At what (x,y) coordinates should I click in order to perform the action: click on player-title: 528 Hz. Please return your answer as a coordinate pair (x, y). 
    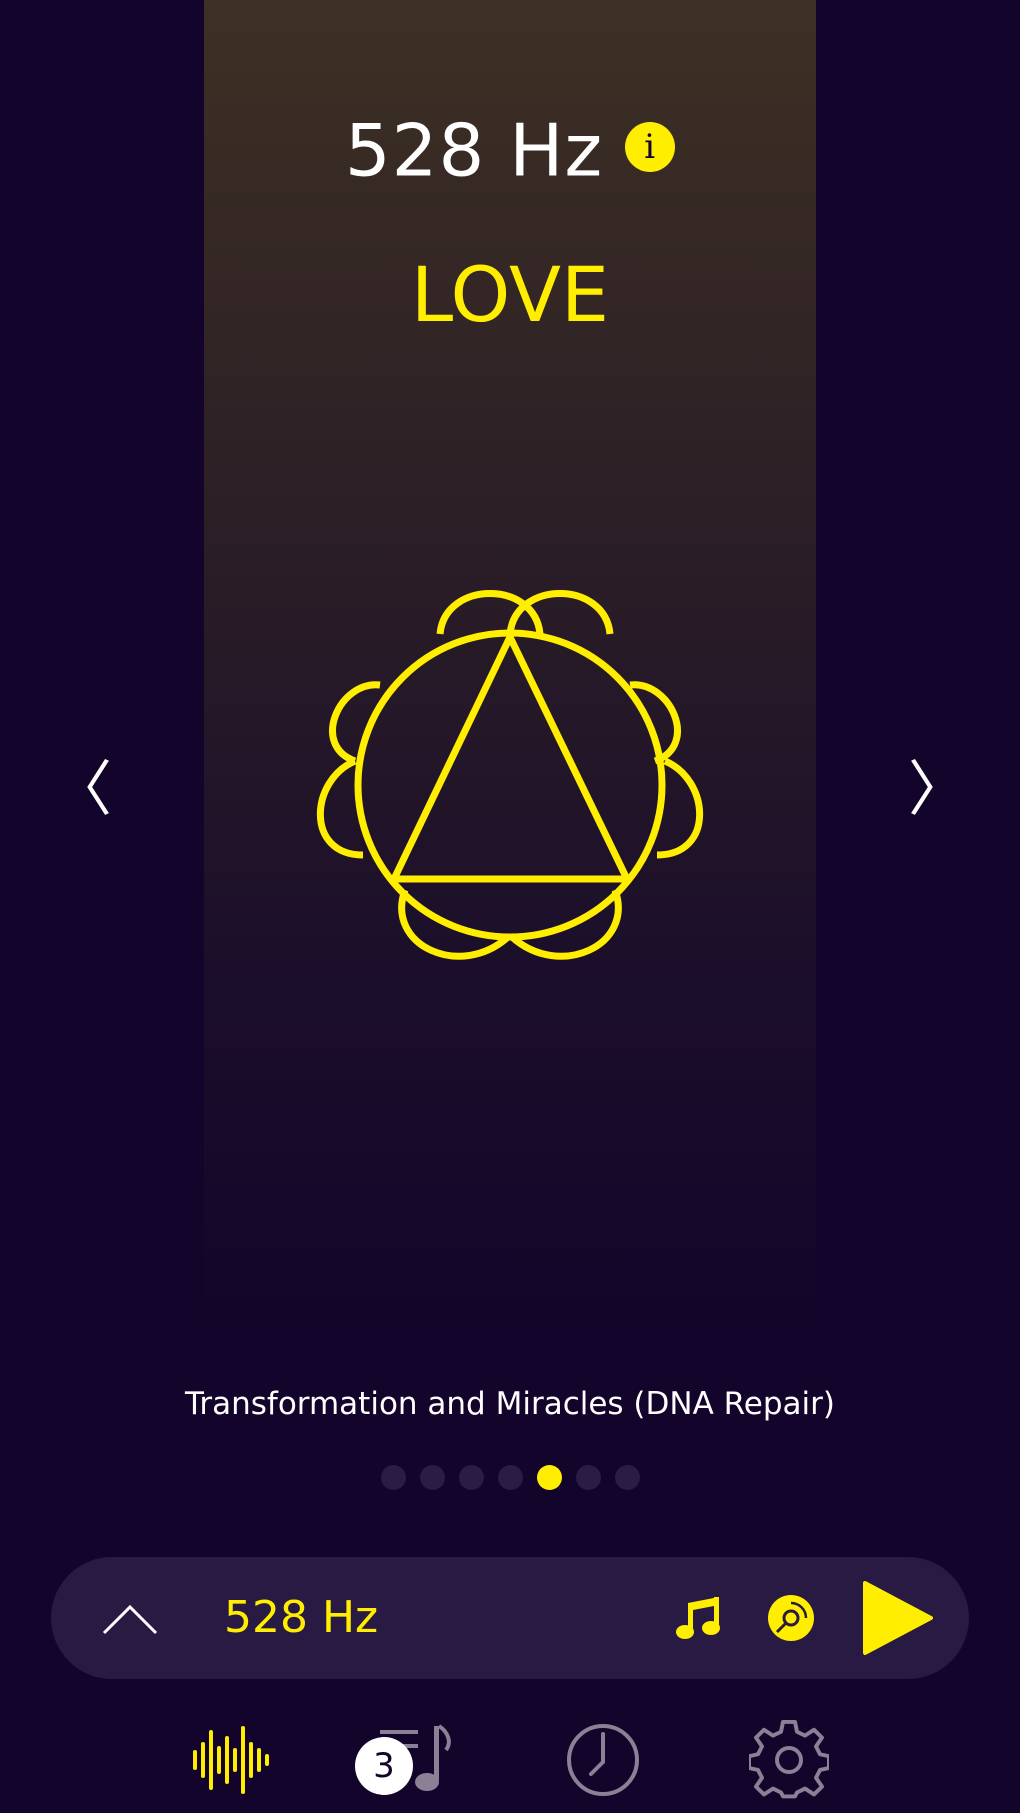
    Looking at the image, I should click on (301, 1617).